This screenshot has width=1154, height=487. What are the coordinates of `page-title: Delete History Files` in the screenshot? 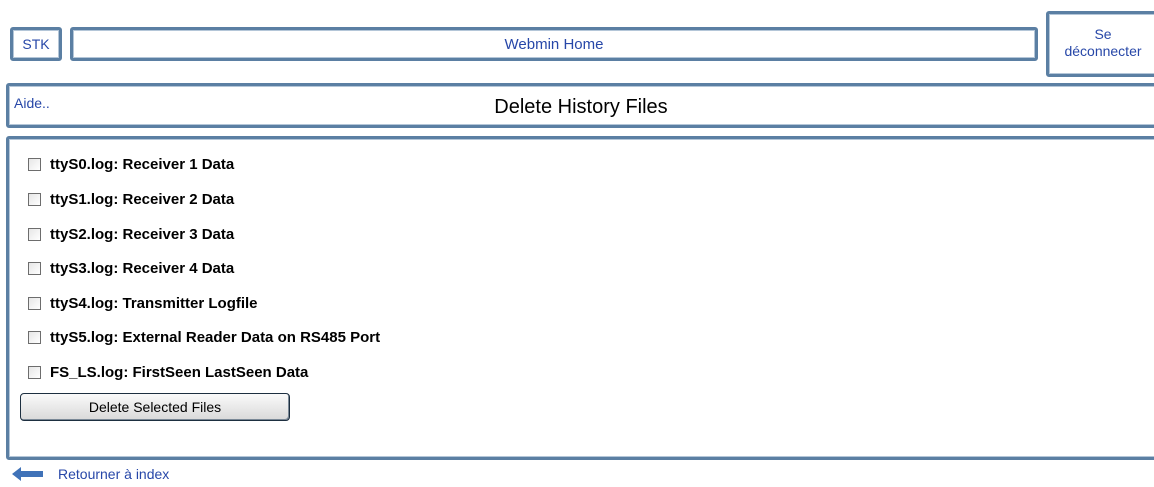 It's located at (581, 107).